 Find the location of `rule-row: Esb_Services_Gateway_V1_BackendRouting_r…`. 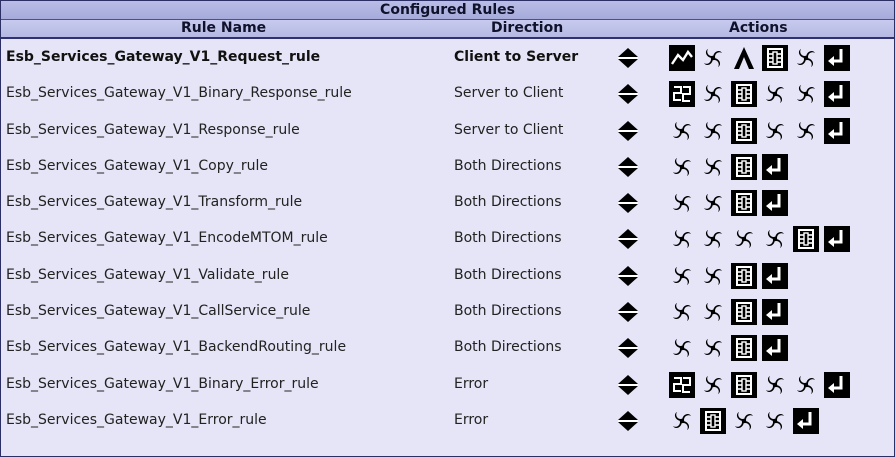

rule-row: Esb_Services_Gateway_V1_BackendRouting_r… is located at coordinates (447, 347).